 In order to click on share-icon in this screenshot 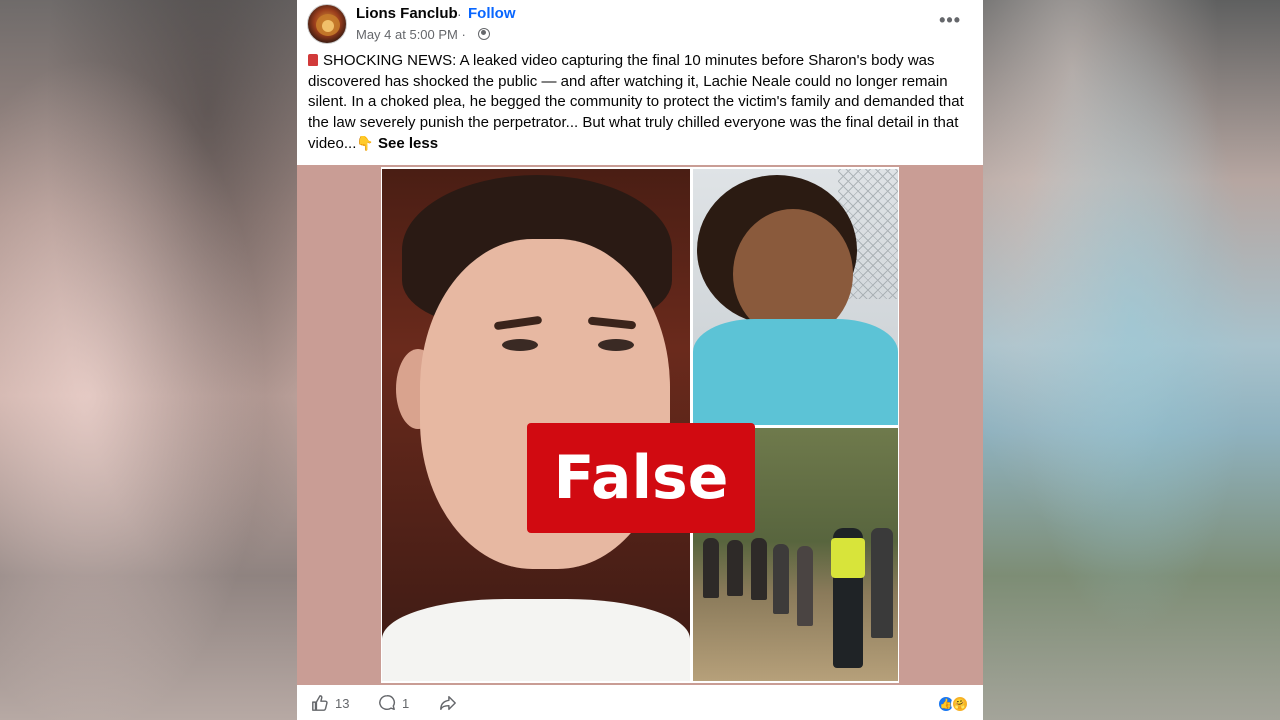, I will do `click(448, 703)`.